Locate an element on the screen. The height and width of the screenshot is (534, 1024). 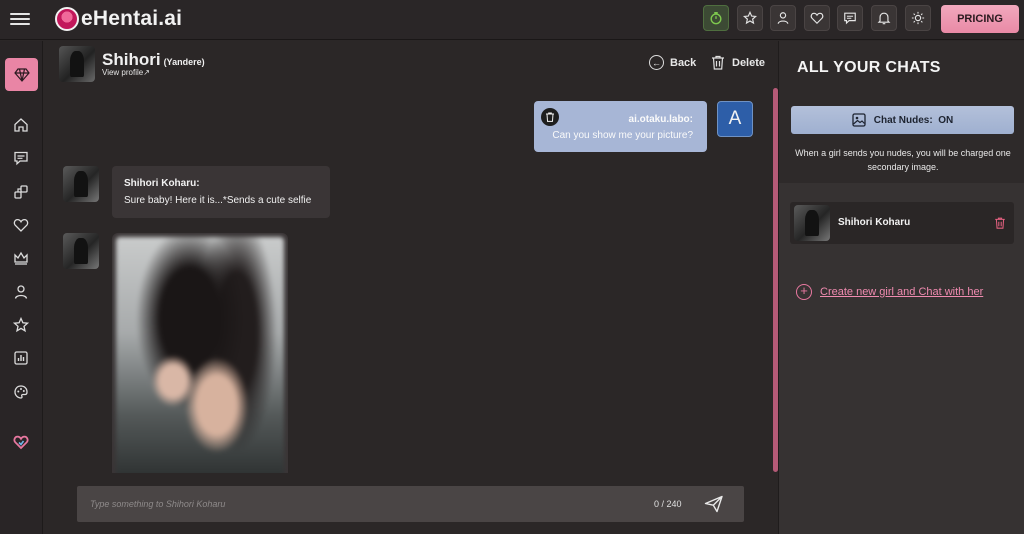
plus-circle-icon: + is located at coordinates (804, 292).